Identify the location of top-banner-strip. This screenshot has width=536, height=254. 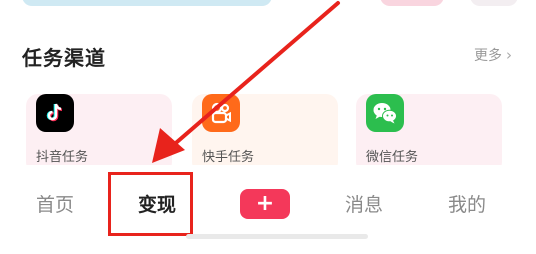
(268, 6).